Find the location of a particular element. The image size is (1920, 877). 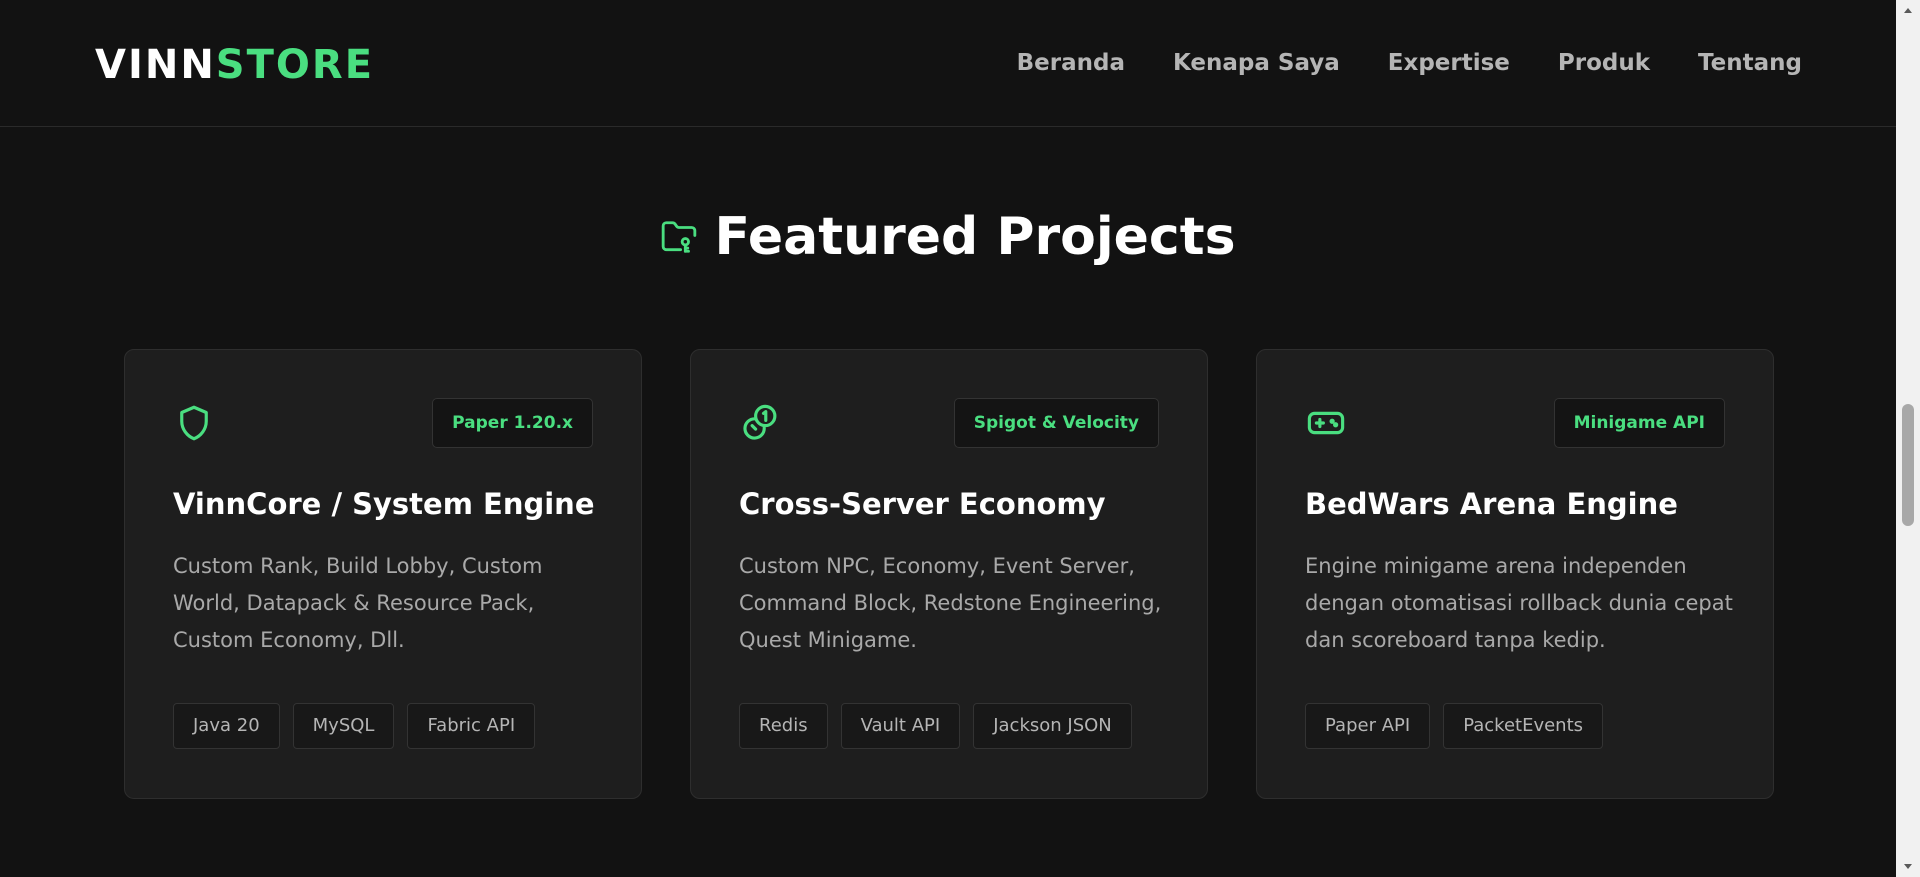

tech-tag: Redis is located at coordinates (783, 726).